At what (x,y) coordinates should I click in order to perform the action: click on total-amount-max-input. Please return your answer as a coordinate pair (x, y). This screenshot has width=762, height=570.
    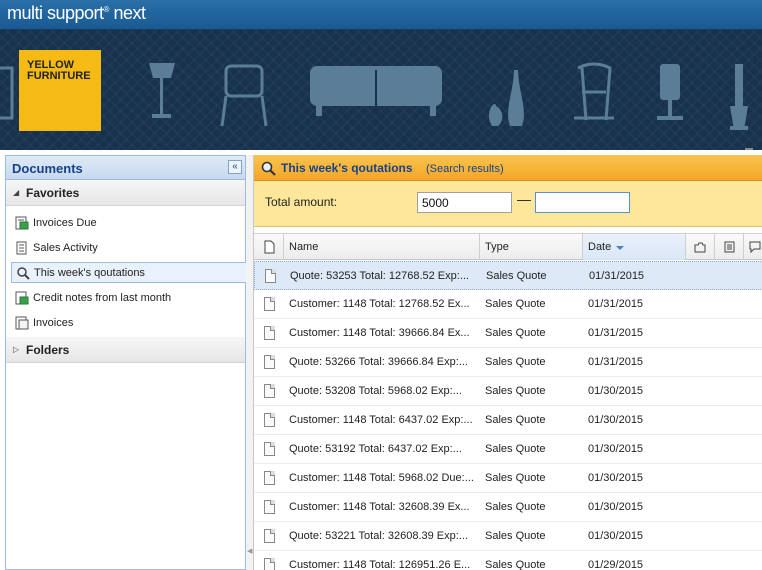
    Looking at the image, I should click on (582, 202).